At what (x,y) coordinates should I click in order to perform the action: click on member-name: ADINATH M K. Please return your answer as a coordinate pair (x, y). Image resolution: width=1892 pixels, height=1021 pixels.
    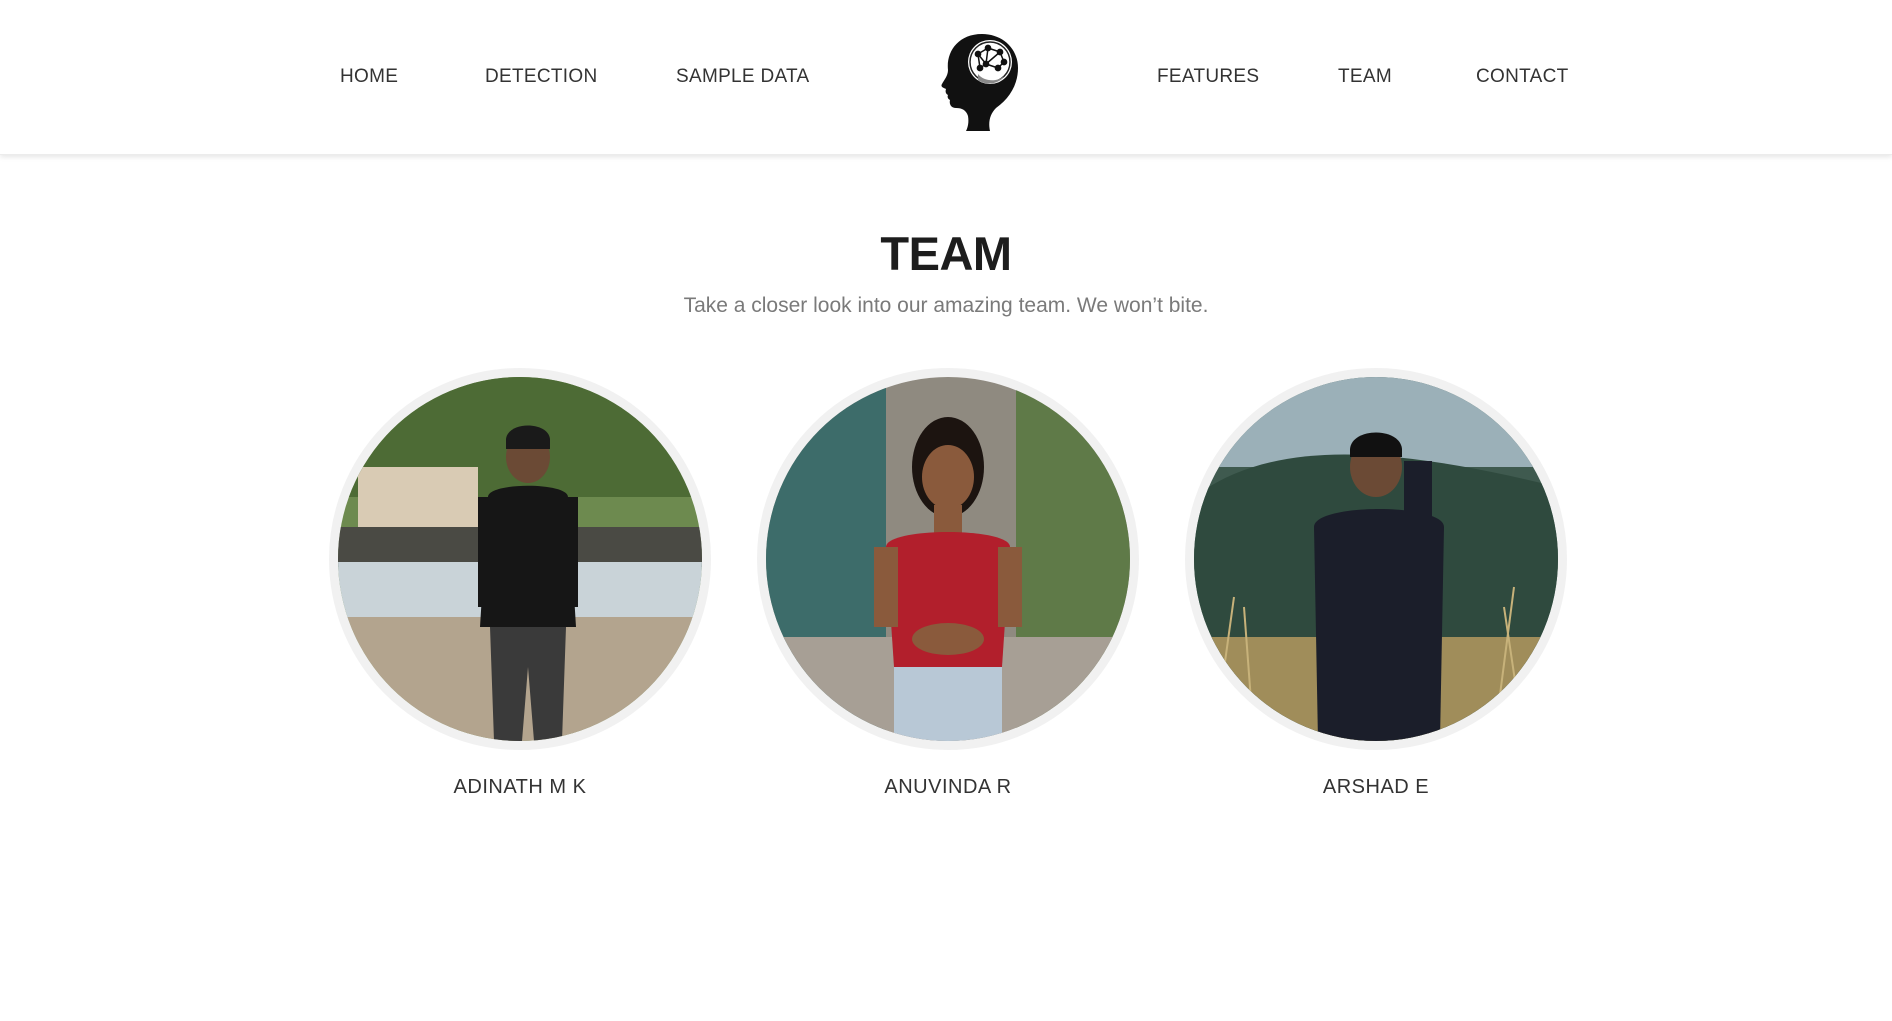
    Looking at the image, I should click on (520, 787).